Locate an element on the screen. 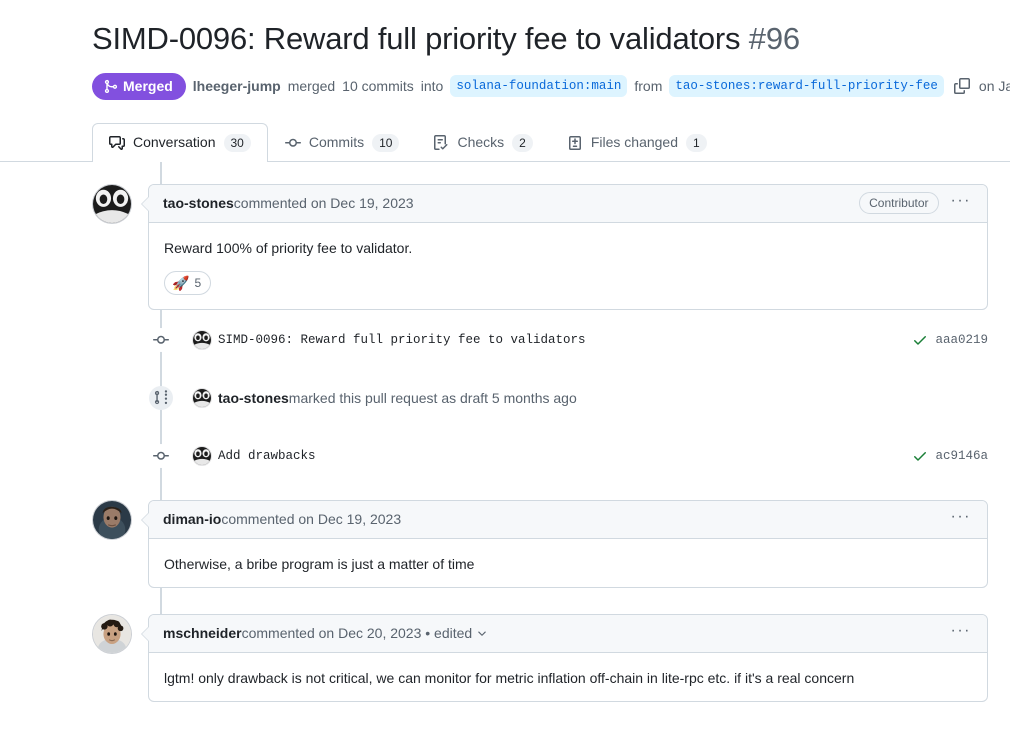  tab-files-changed-count: 1 is located at coordinates (696, 142).